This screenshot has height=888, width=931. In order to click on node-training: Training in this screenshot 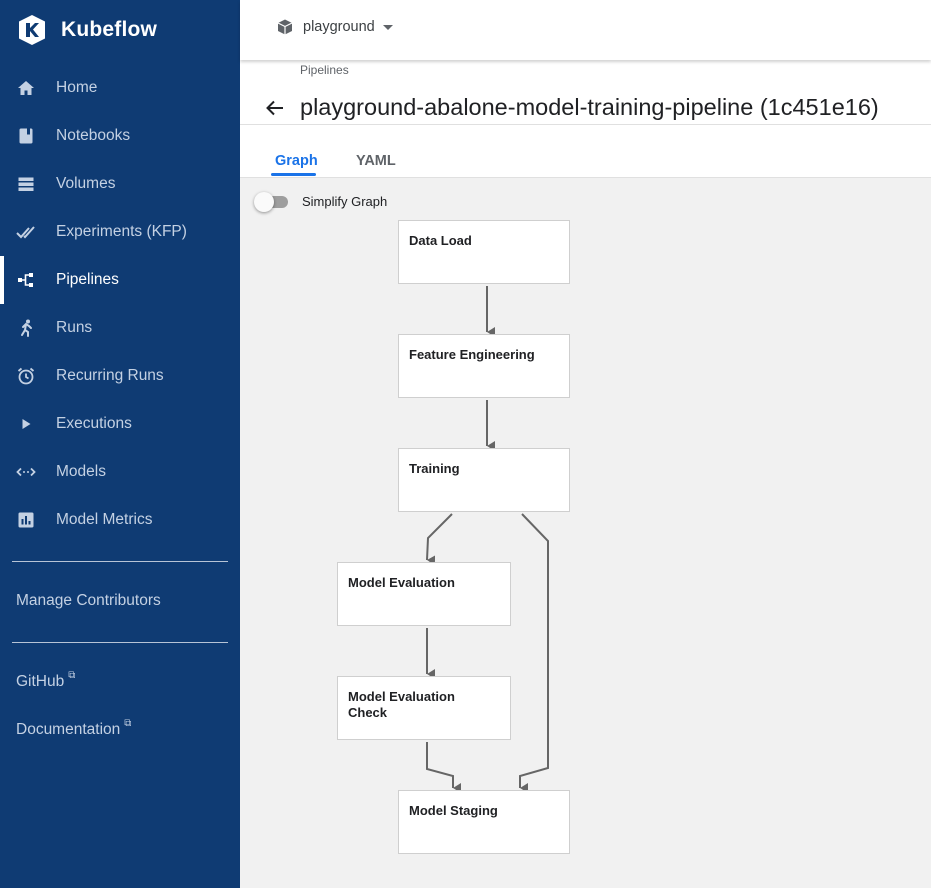, I will do `click(484, 480)`.